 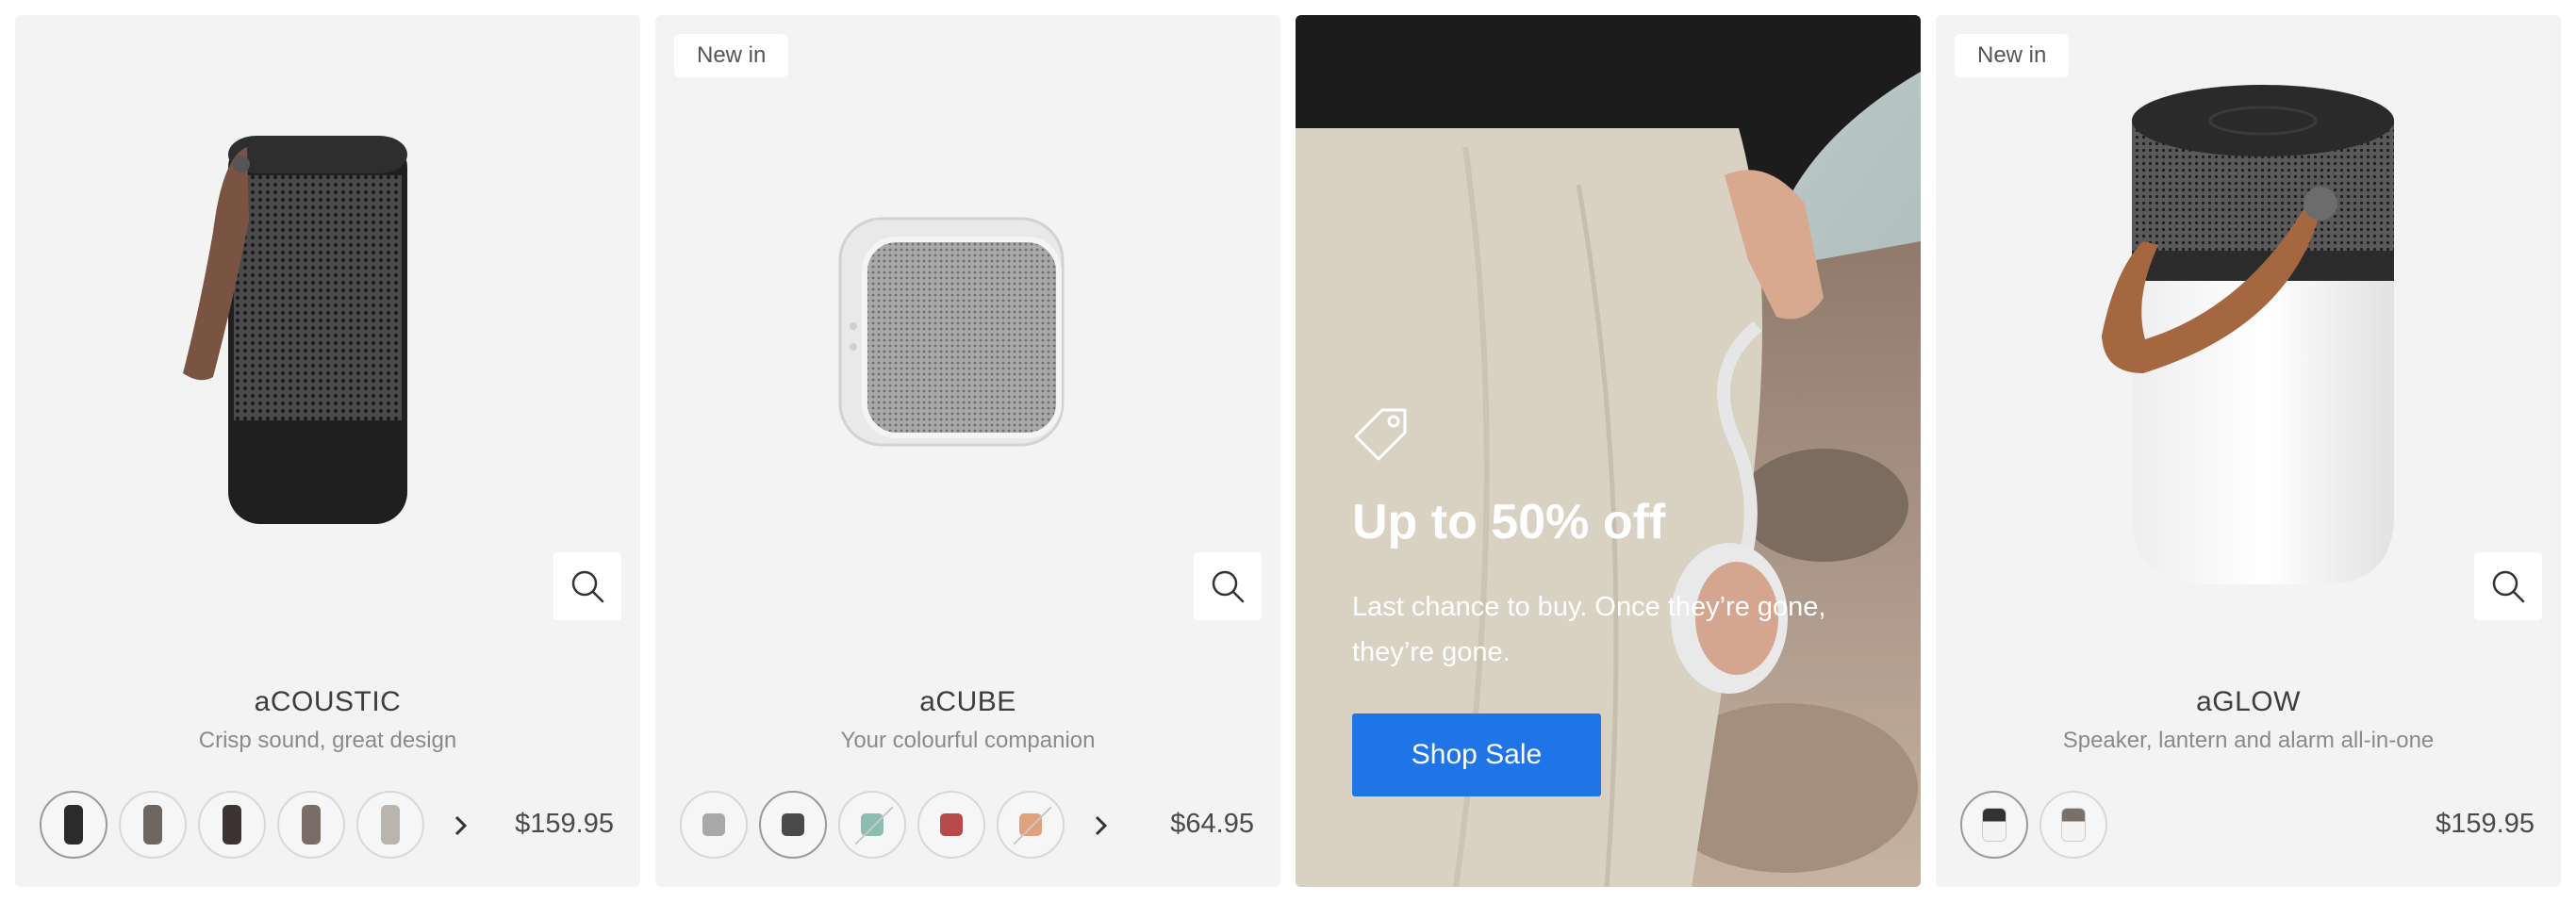 What do you see at coordinates (1380, 434) in the screenshot?
I see `price-tag-icon` at bounding box center [1380, 434].